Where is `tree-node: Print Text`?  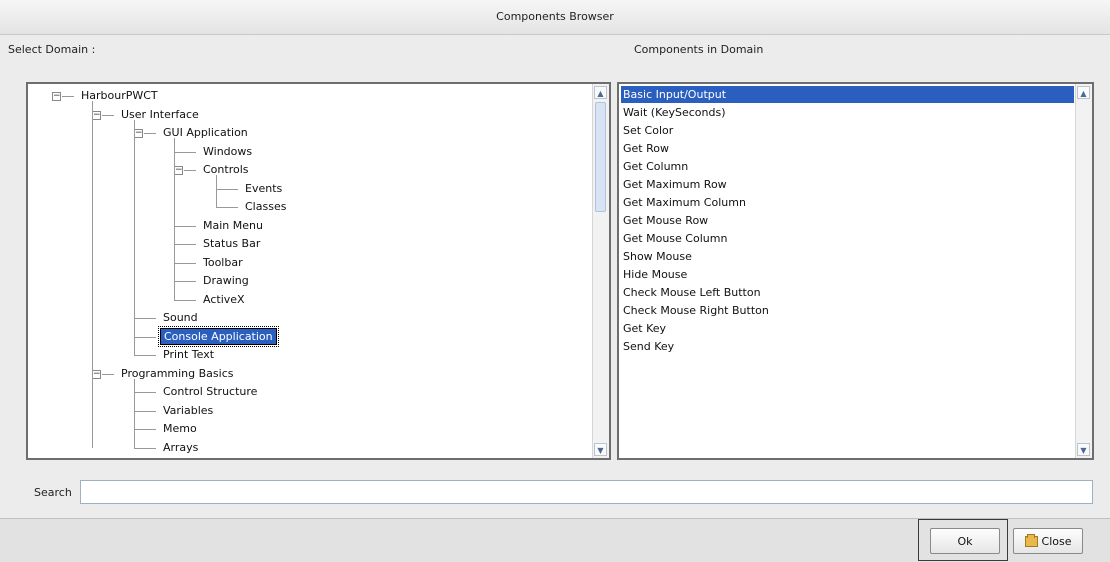 tree-node: Print Text is located at coordinates (188, 354).